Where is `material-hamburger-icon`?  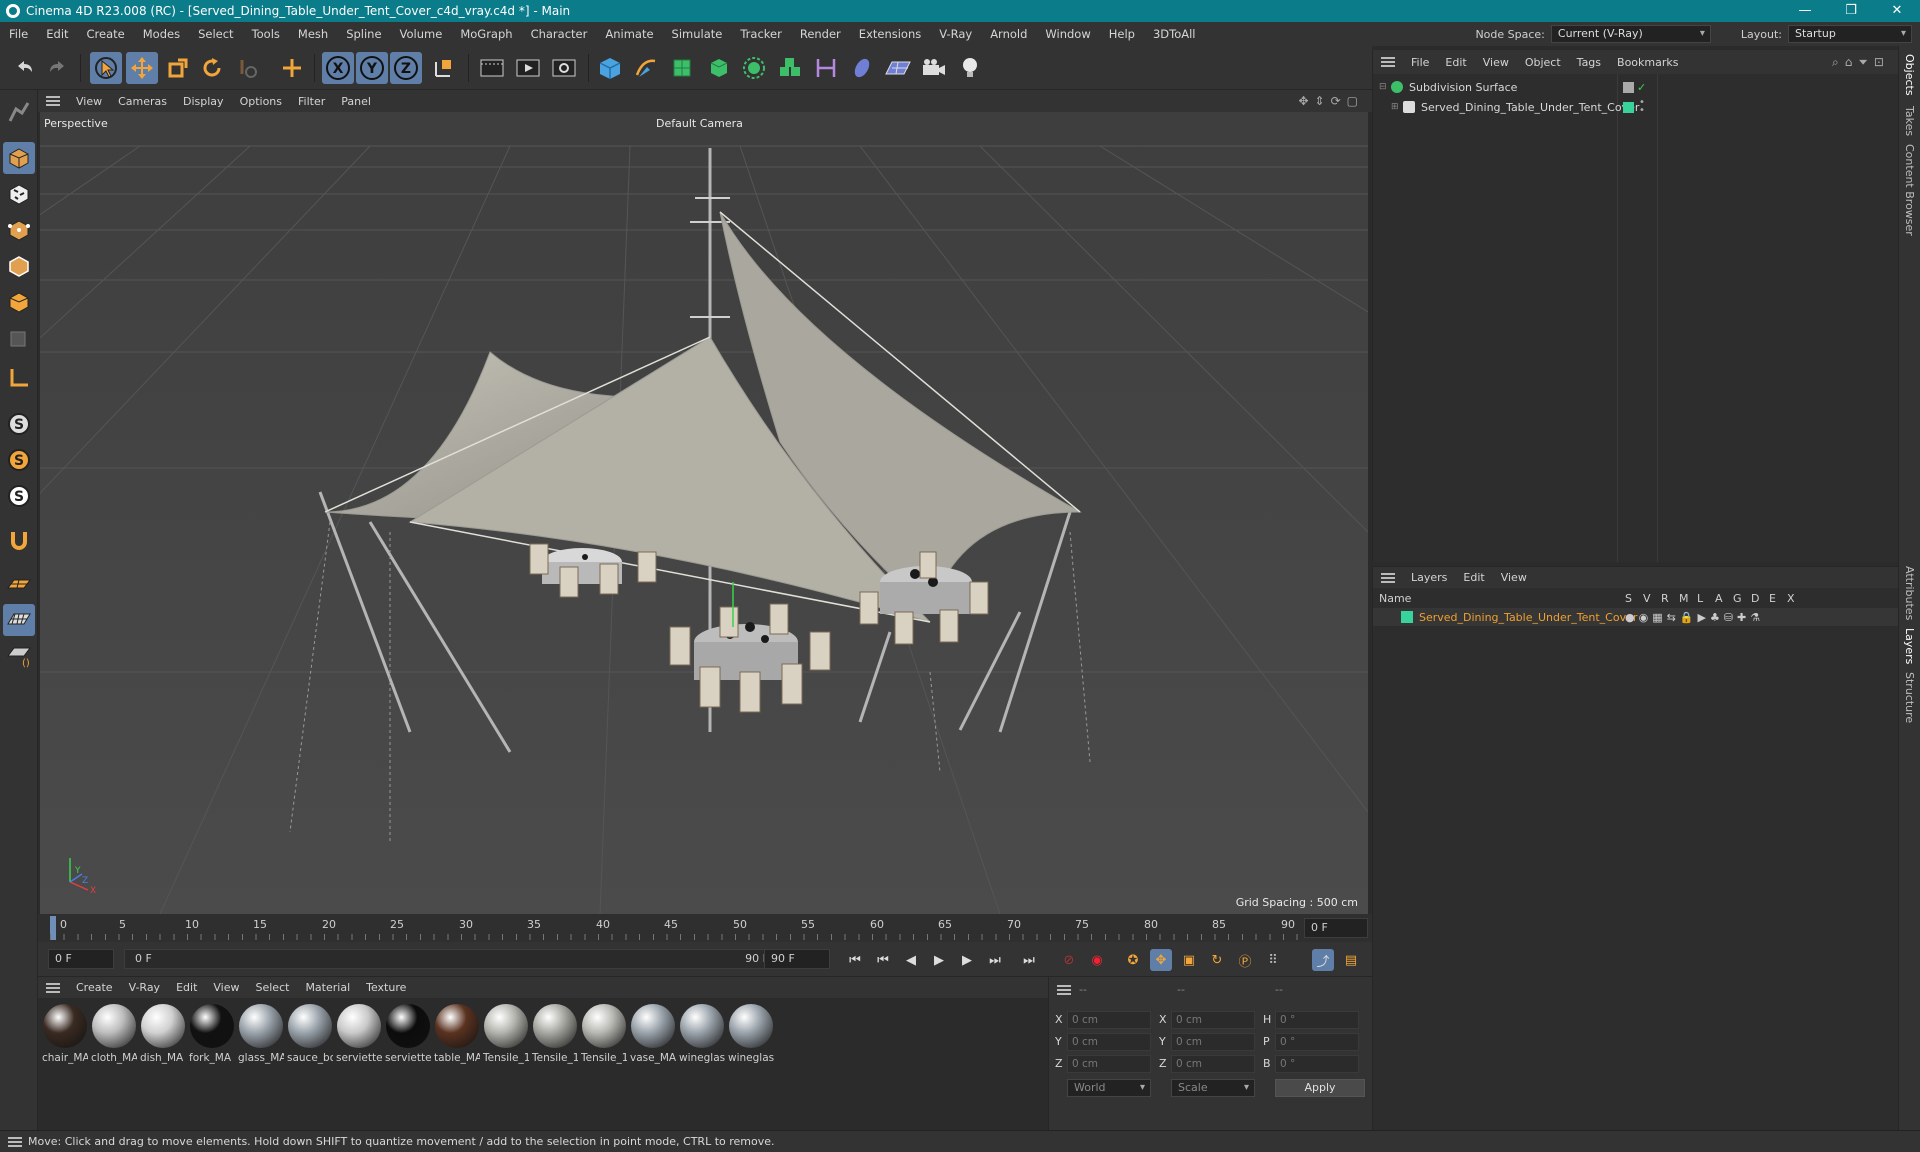
material-hamburger-icon is located at coordinates (53, 987).